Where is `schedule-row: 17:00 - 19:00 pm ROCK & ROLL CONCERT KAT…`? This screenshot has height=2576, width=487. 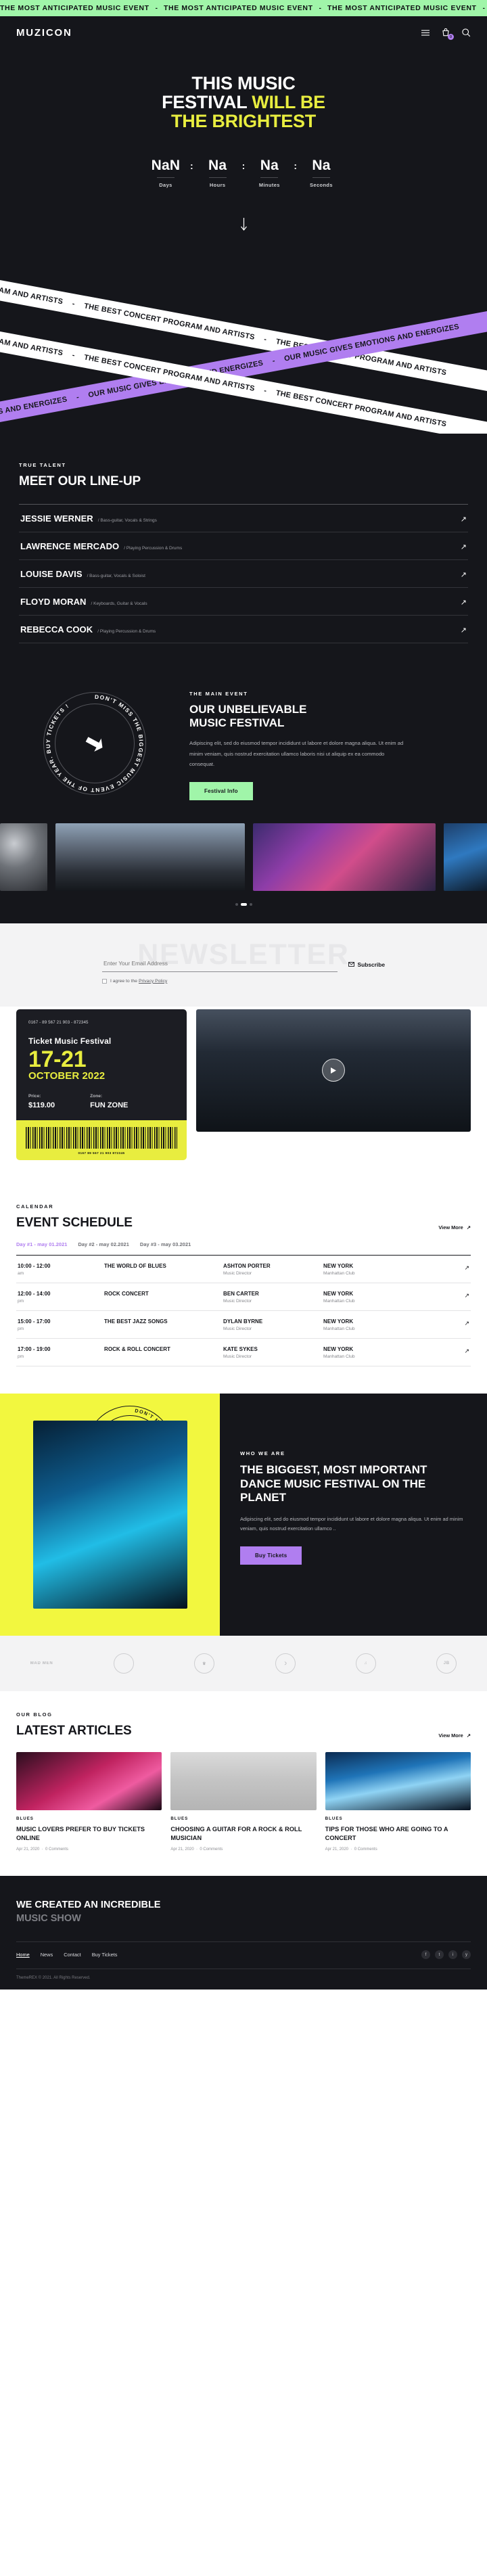 schedule-row: 17:00 - 19:00 pm ROCK & ROLL CONCERT KAT… is located at coordinates (243, 1353).